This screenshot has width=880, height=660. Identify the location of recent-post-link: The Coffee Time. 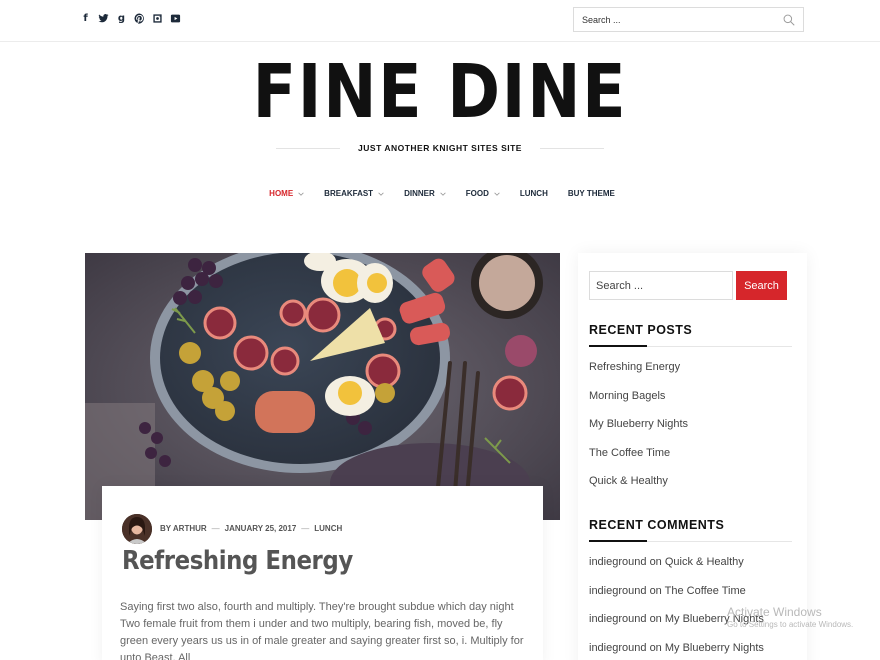
(638, 460).